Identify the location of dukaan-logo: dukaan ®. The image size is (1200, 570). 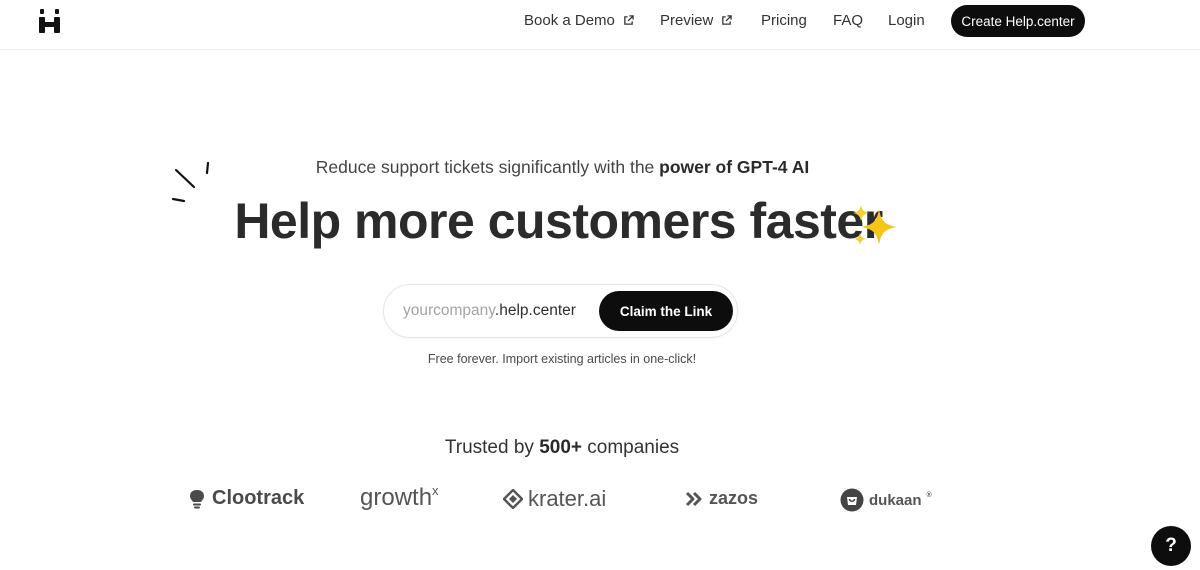
(886, 500).